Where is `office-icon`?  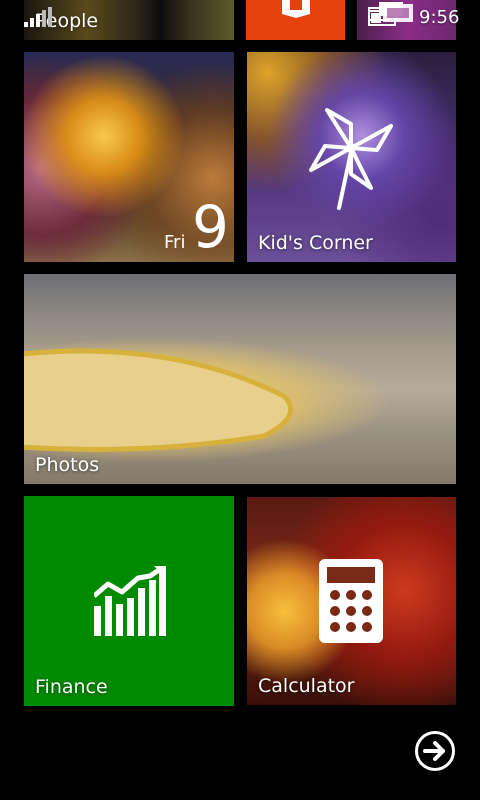
office-icon is located at coordinates (296, 9).